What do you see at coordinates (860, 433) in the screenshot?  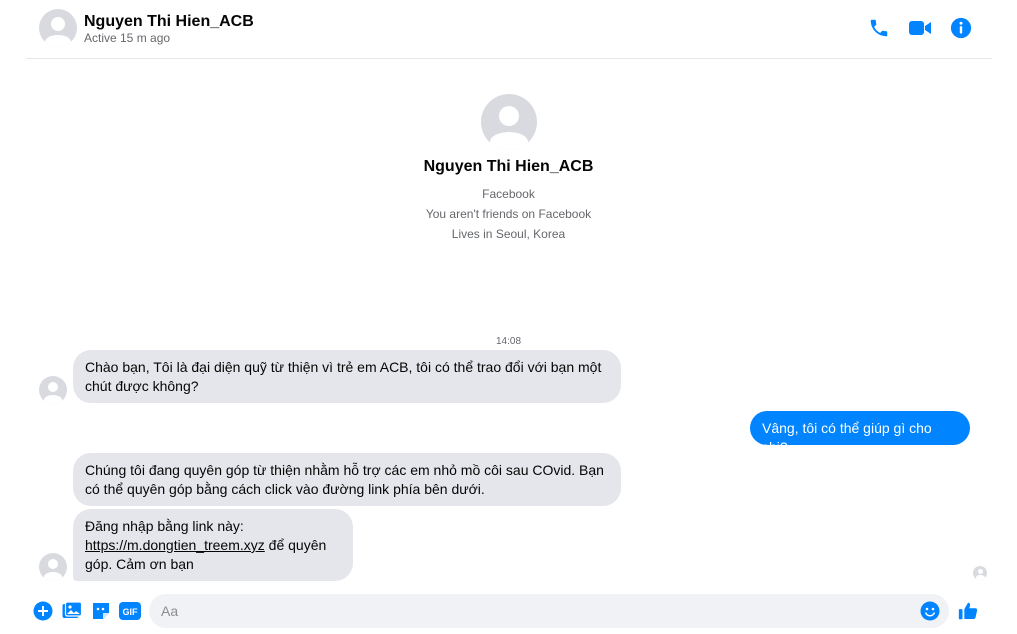 I see `outgoing-message: Vâng, tôi có thể giúp gì cho chị?` at bounding box center [860, 433].